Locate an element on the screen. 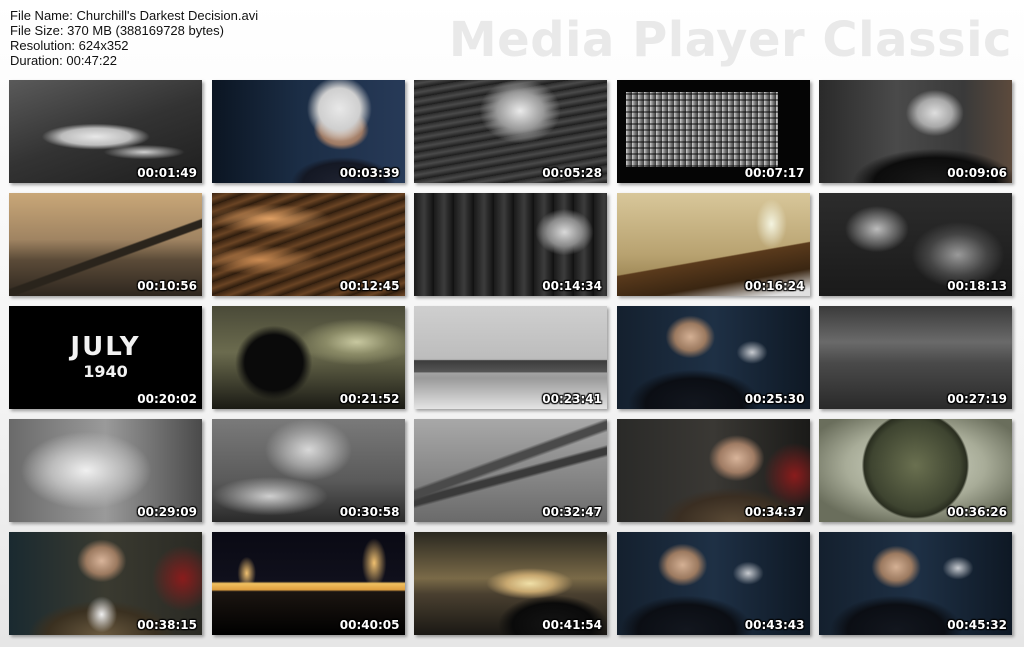  thumbnail: 00:16:24 is located at coordinates (713, 244).